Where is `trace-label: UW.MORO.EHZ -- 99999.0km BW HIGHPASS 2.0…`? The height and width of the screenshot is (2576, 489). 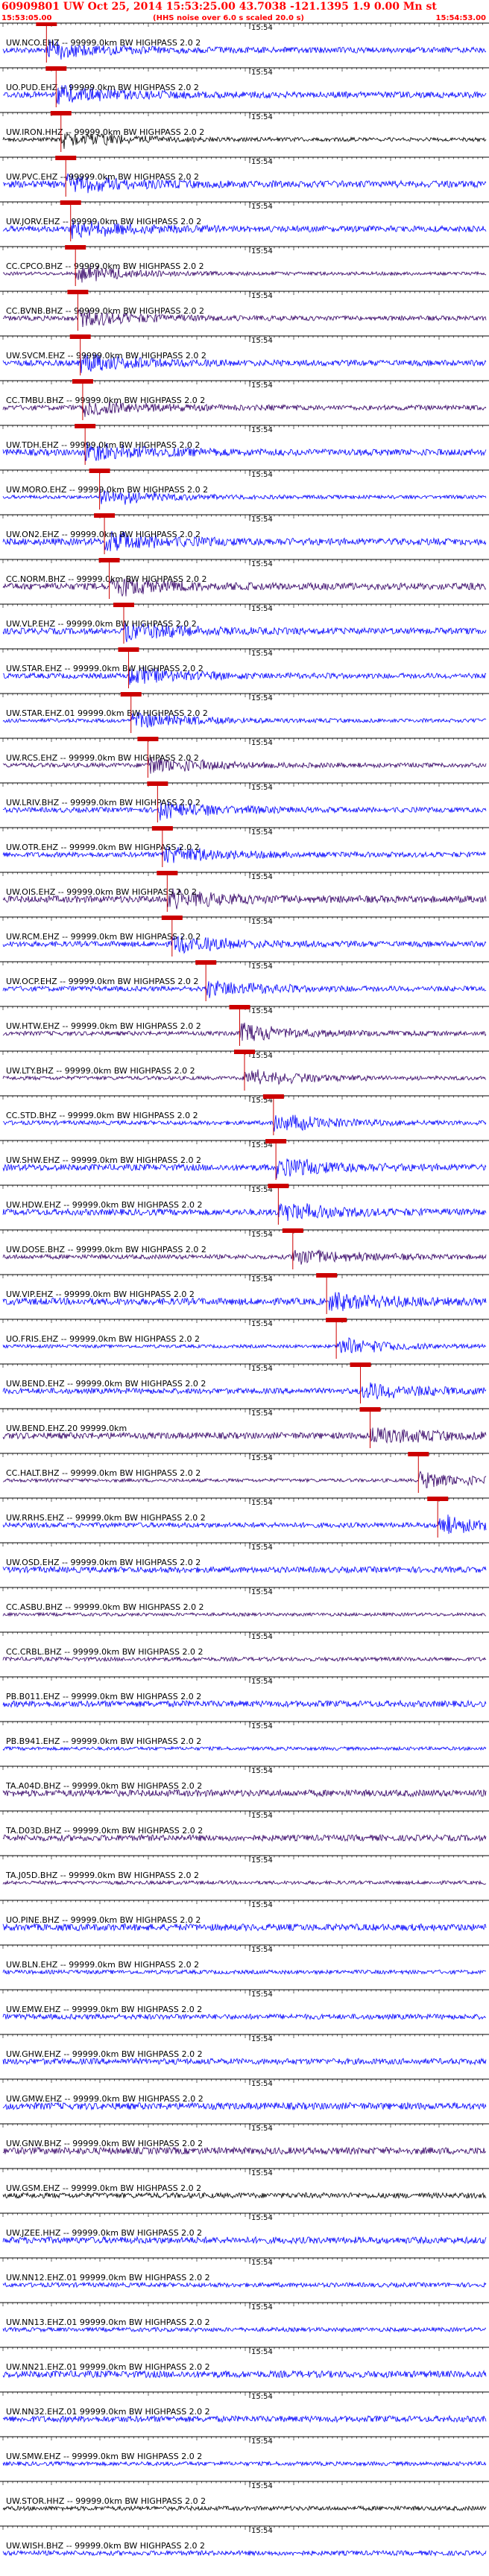
trace-label: UW.MORO.EHZ -- 99999.0km BW HIGHPASS 2.0… is located at coordinates (107, 490).